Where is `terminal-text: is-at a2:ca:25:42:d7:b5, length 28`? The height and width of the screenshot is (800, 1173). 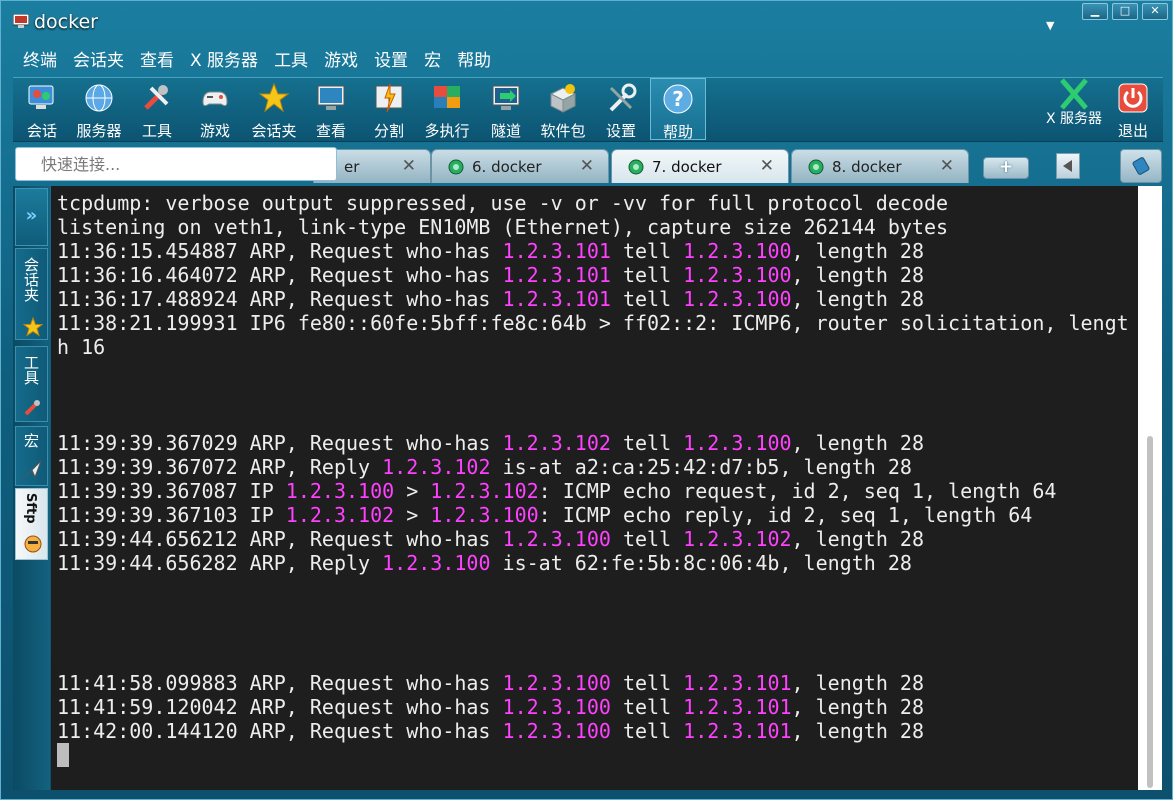
terminal-text: is-at a2:ca:25:42:d7:b5, length 28 is located at coordinates (701, 467).